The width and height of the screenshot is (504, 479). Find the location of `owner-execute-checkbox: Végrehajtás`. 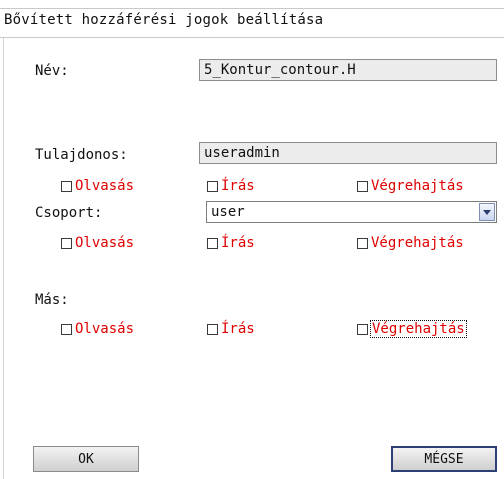

owner-execute-checkbox: Végrehajtás is located at coordinates (410, 186).